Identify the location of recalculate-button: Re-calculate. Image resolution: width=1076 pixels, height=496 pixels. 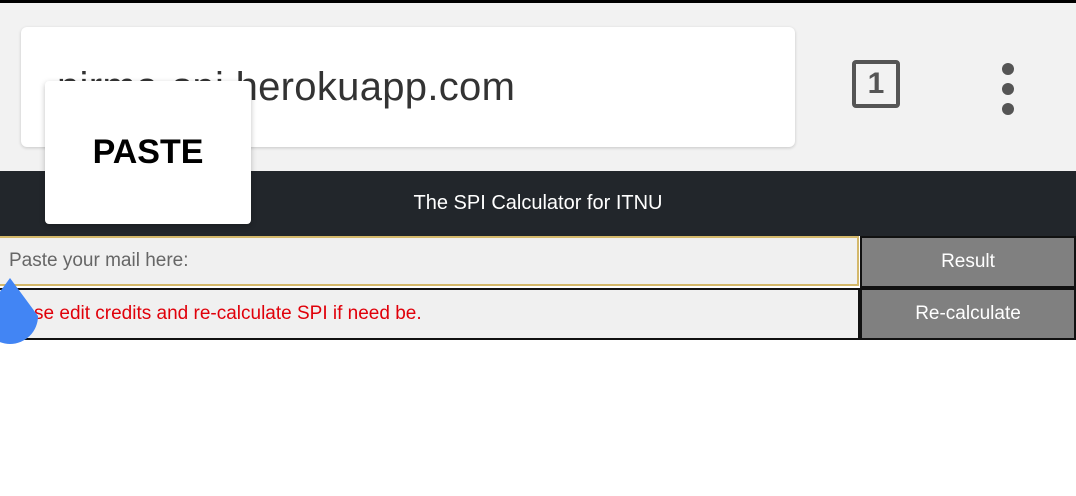
(968, 314).